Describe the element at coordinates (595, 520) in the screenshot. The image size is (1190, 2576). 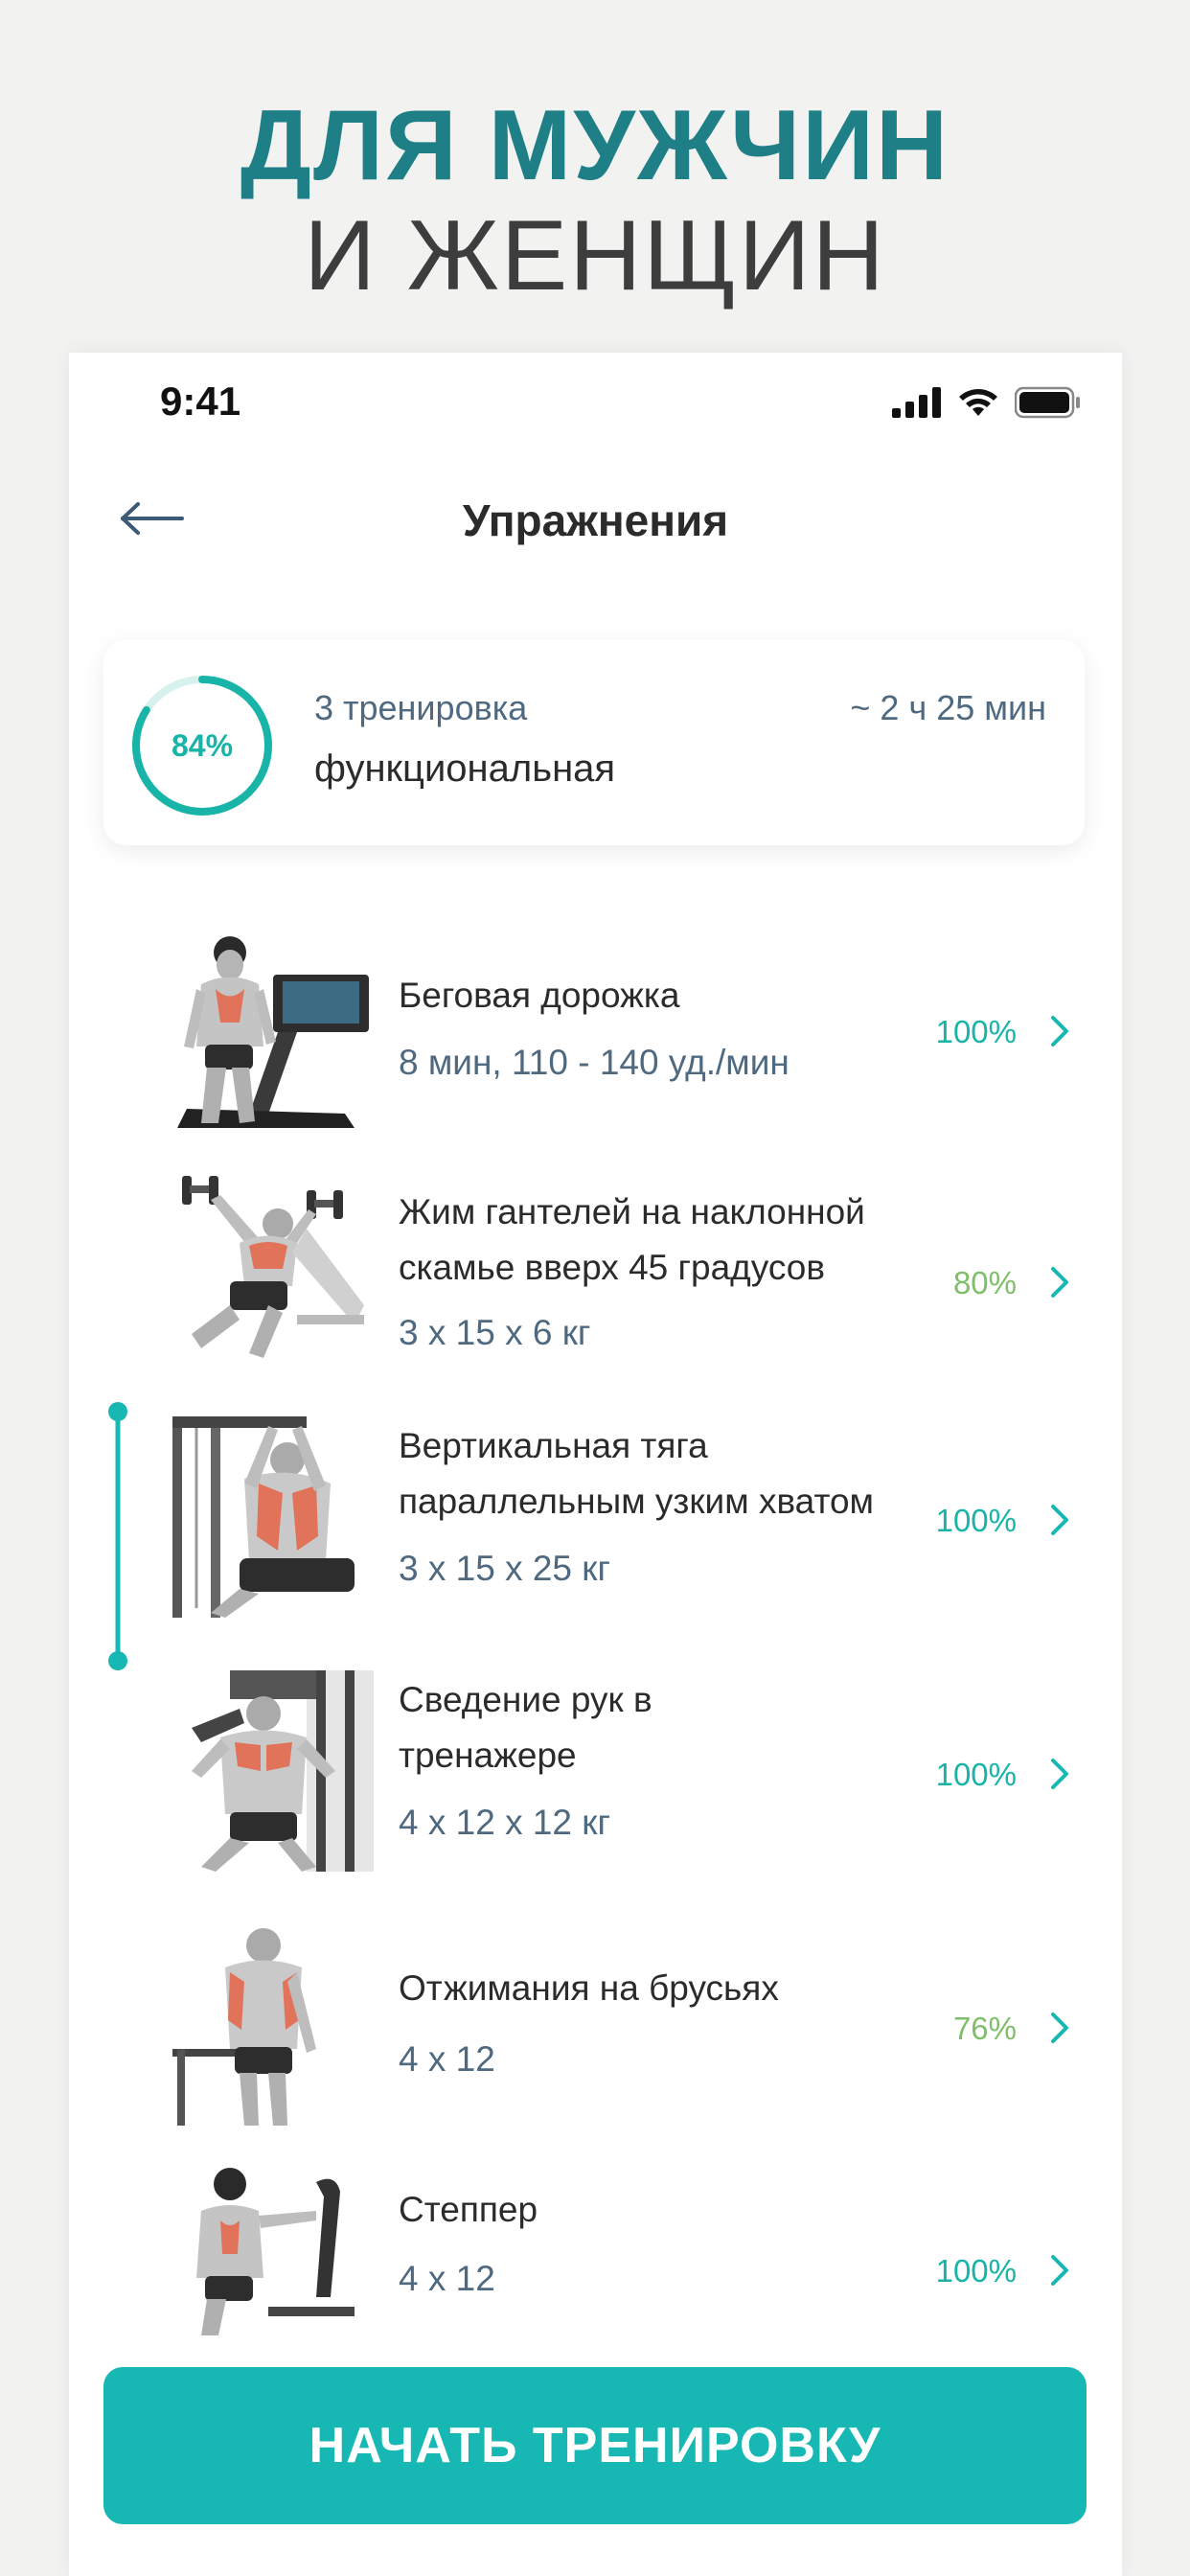
I see `page-title: Упражнения` at that location.